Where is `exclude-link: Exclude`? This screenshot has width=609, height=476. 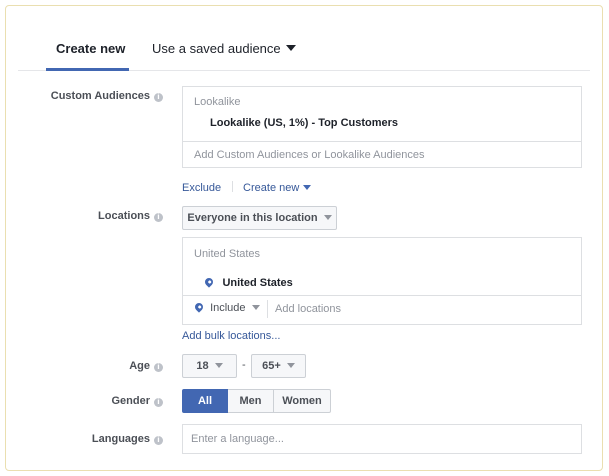 exclude-link: Exclude is located at coordinates (201, 188).